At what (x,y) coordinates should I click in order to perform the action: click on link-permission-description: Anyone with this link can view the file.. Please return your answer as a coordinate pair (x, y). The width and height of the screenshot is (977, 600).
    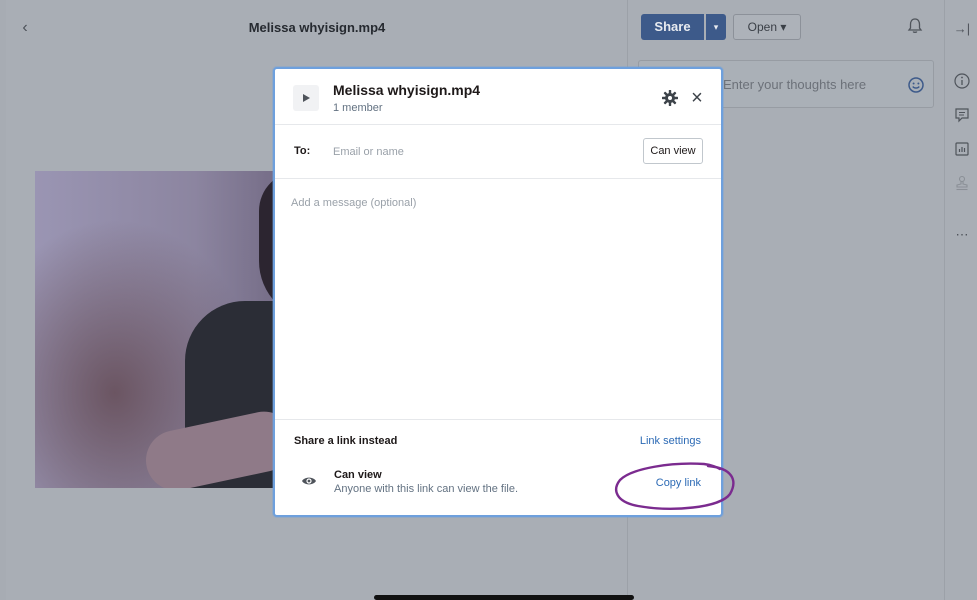
    Looking at the image, I should click on (426, 489).